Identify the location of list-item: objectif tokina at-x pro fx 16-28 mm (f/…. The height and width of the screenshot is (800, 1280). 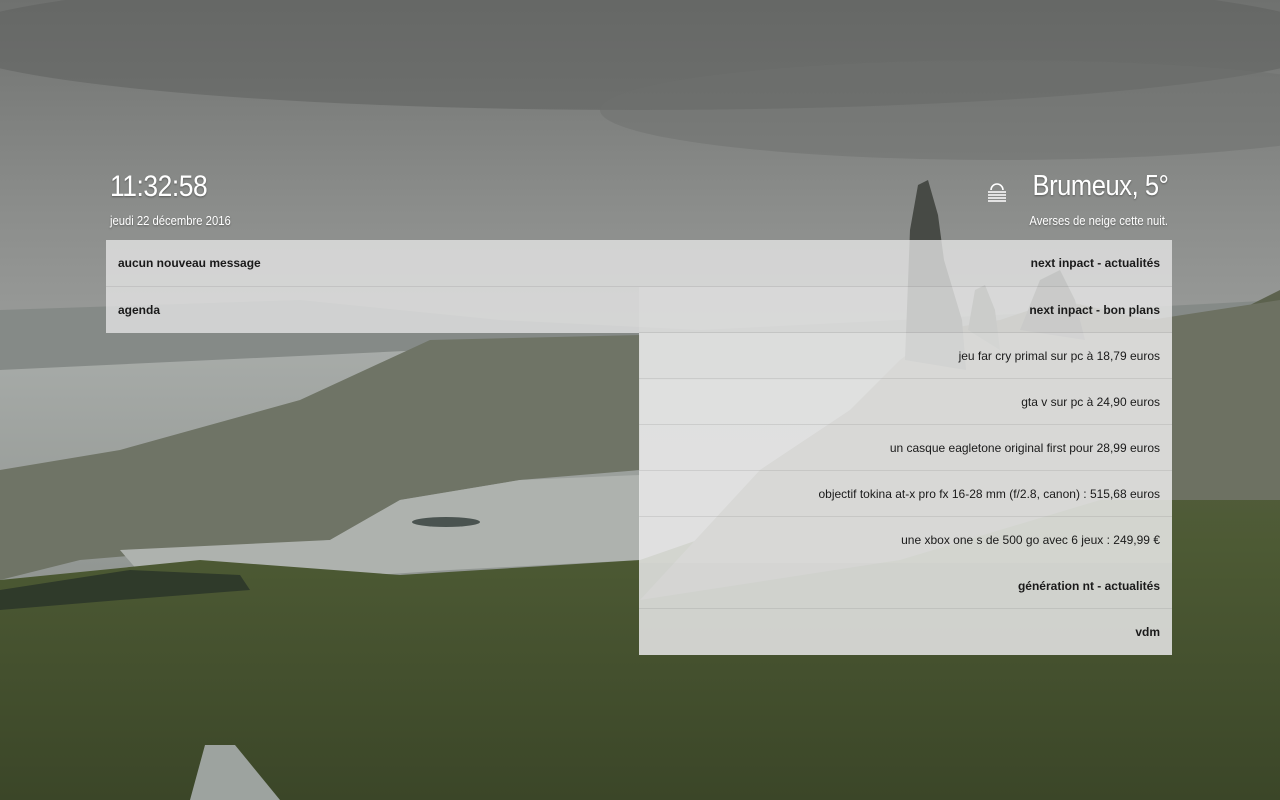
(905, 494).